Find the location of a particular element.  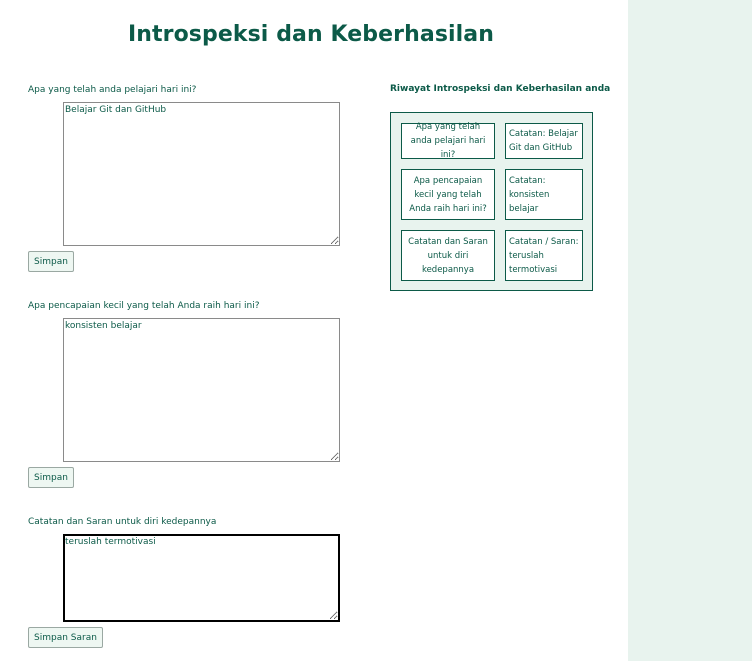

q2-textarea: konsisten belajar is located at coordinates (201, 390).